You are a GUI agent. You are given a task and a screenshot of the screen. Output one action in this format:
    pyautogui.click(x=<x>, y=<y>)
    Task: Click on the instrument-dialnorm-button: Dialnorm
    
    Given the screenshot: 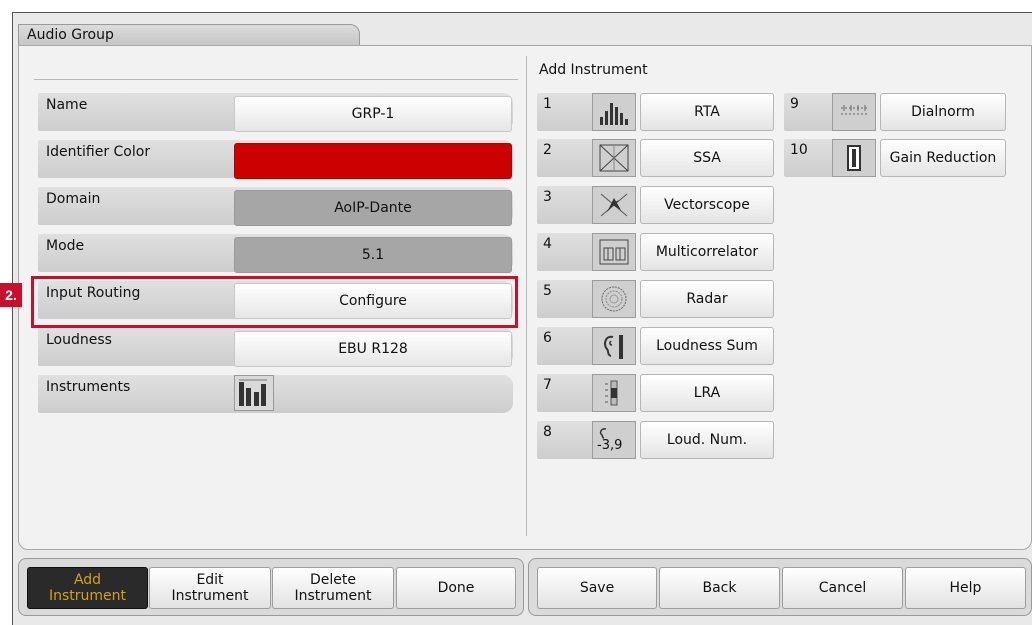 What is the action you would take?
    pyautogui.click(x=943, y=112)
    